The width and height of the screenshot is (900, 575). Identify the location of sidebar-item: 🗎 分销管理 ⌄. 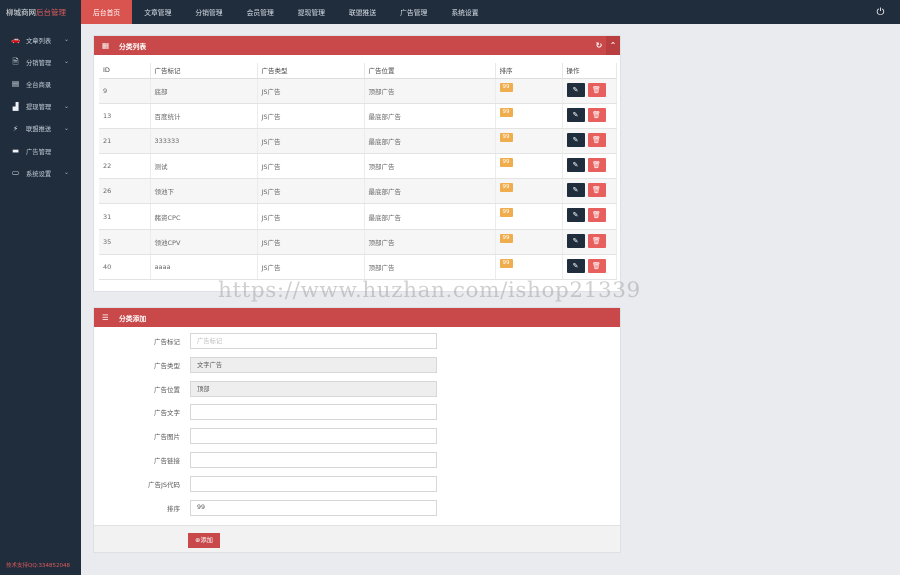
(40, 62).